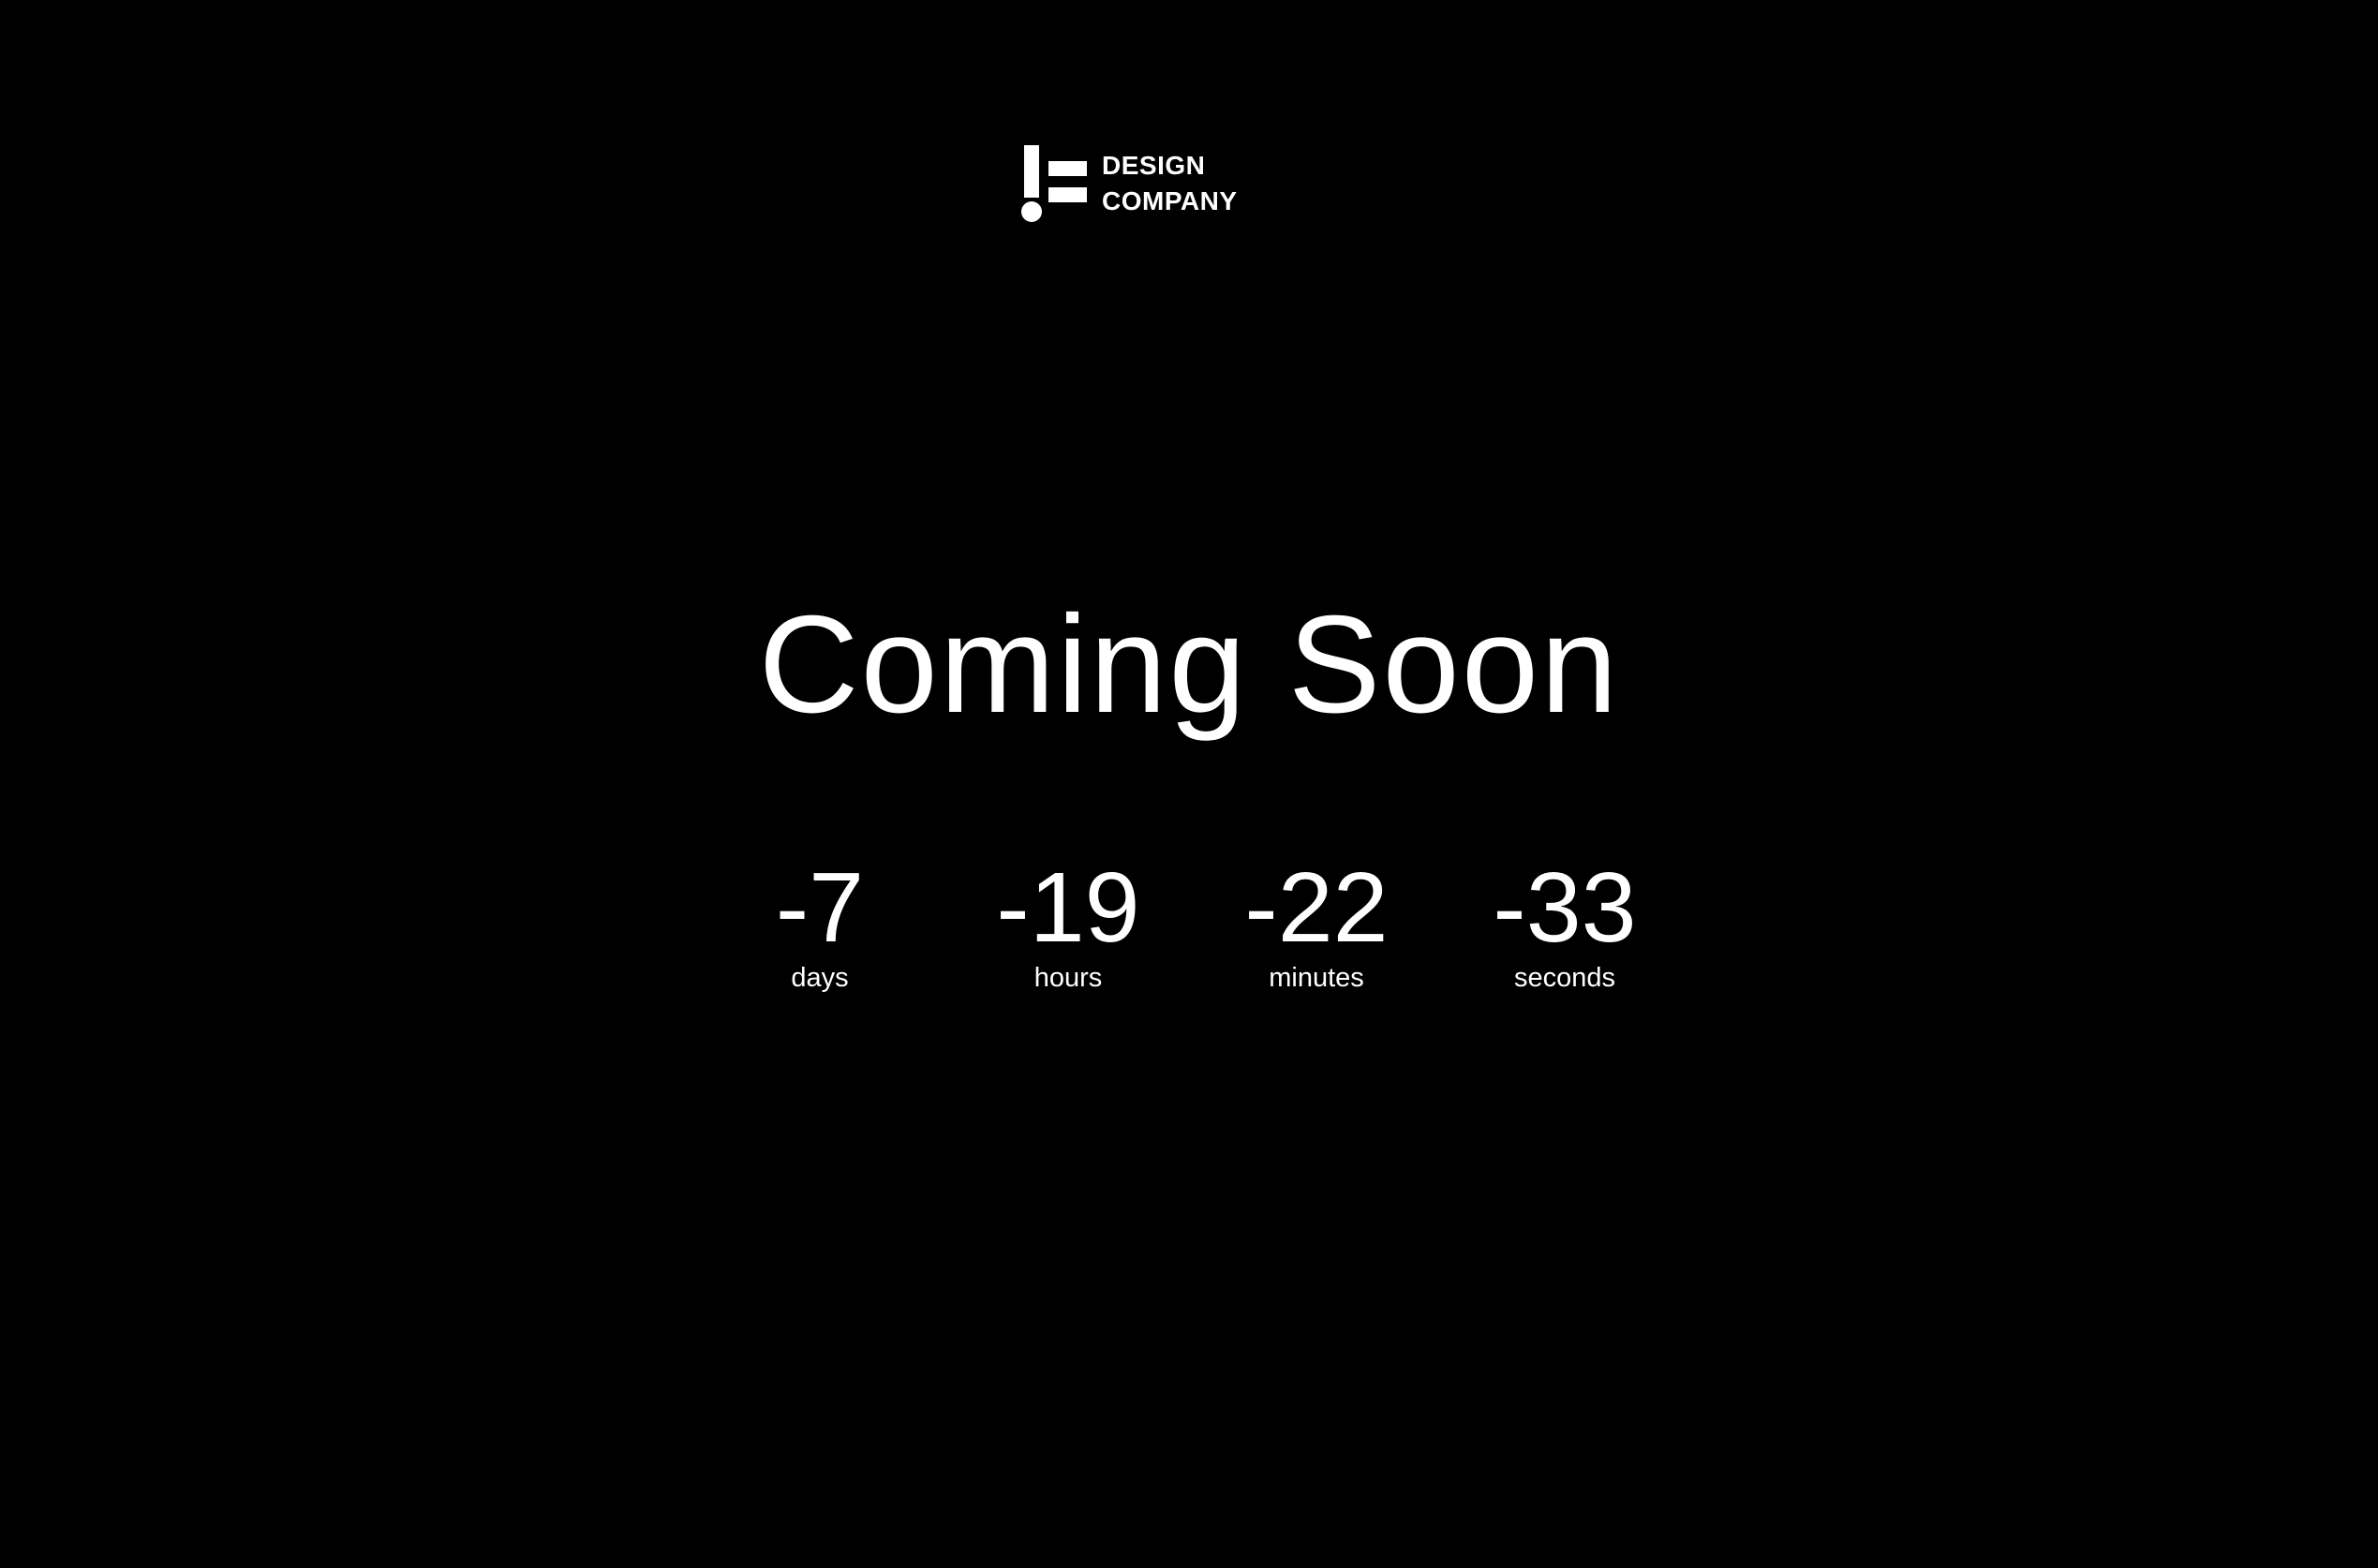  Describe the element at coordinates (1068, 907) in the screenshot. I see `countdown-hours-value: -19` at that location.